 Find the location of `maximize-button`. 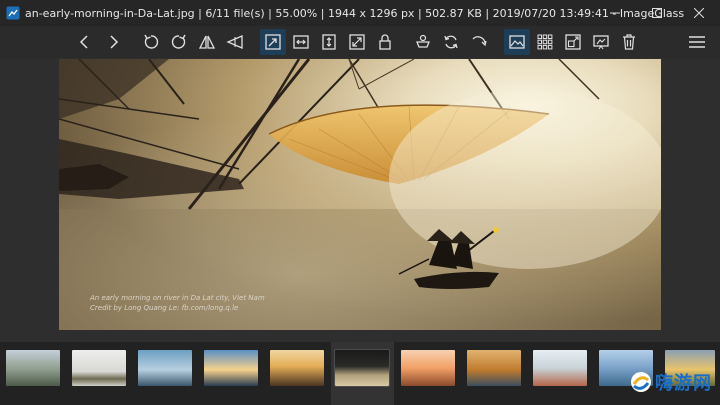

maximize-button is located at coordinates (657, 13).